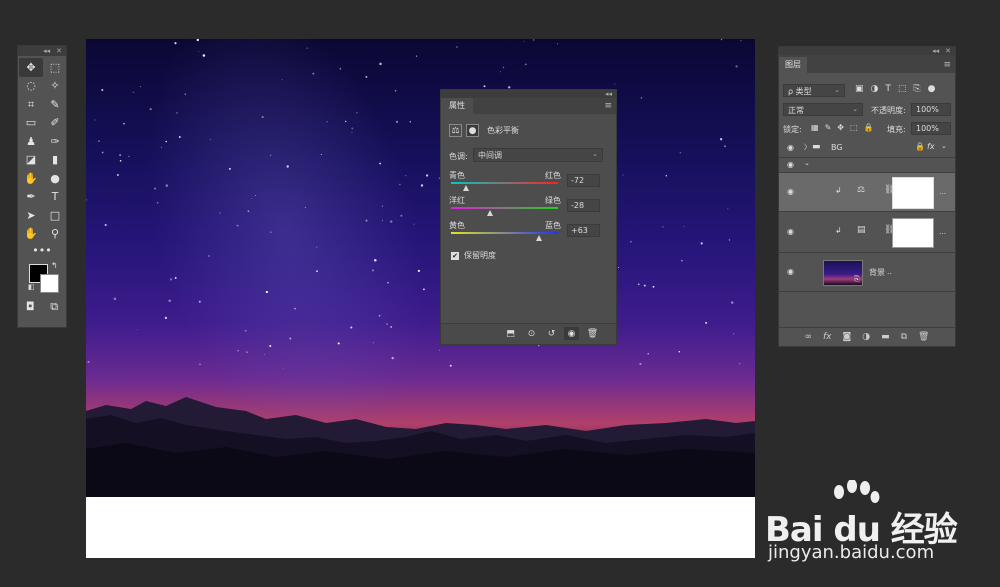 This screenshot has height=587, width=1000. I want to click on view-previous-icon: ⊙, so click(531, 333).